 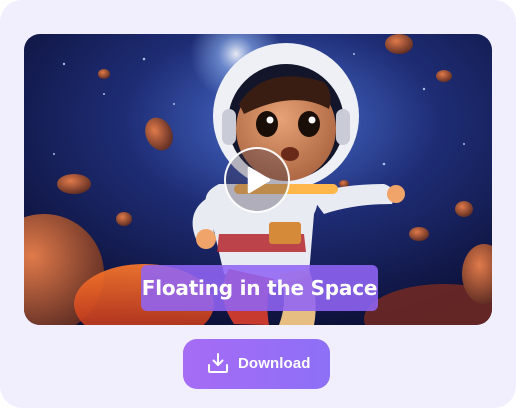 What do you see at coordinates (274, 363) in the screenshot?
I see `download-label: Download` at bounding box center [274, 363].